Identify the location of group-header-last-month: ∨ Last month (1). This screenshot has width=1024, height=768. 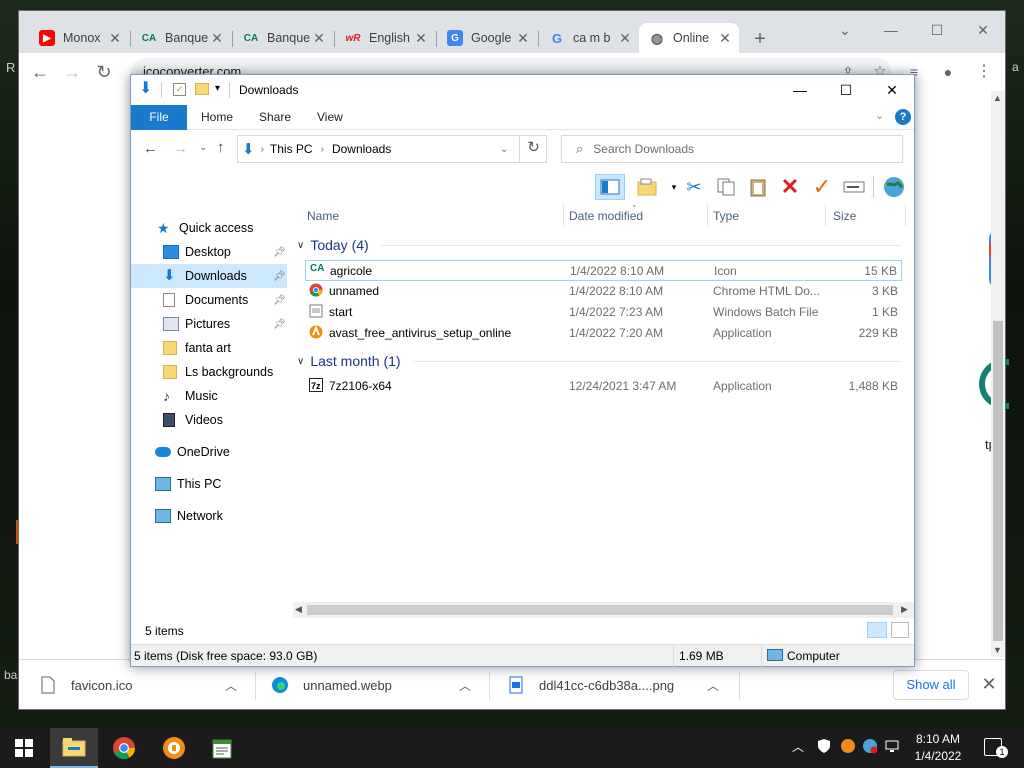
(349, 361).